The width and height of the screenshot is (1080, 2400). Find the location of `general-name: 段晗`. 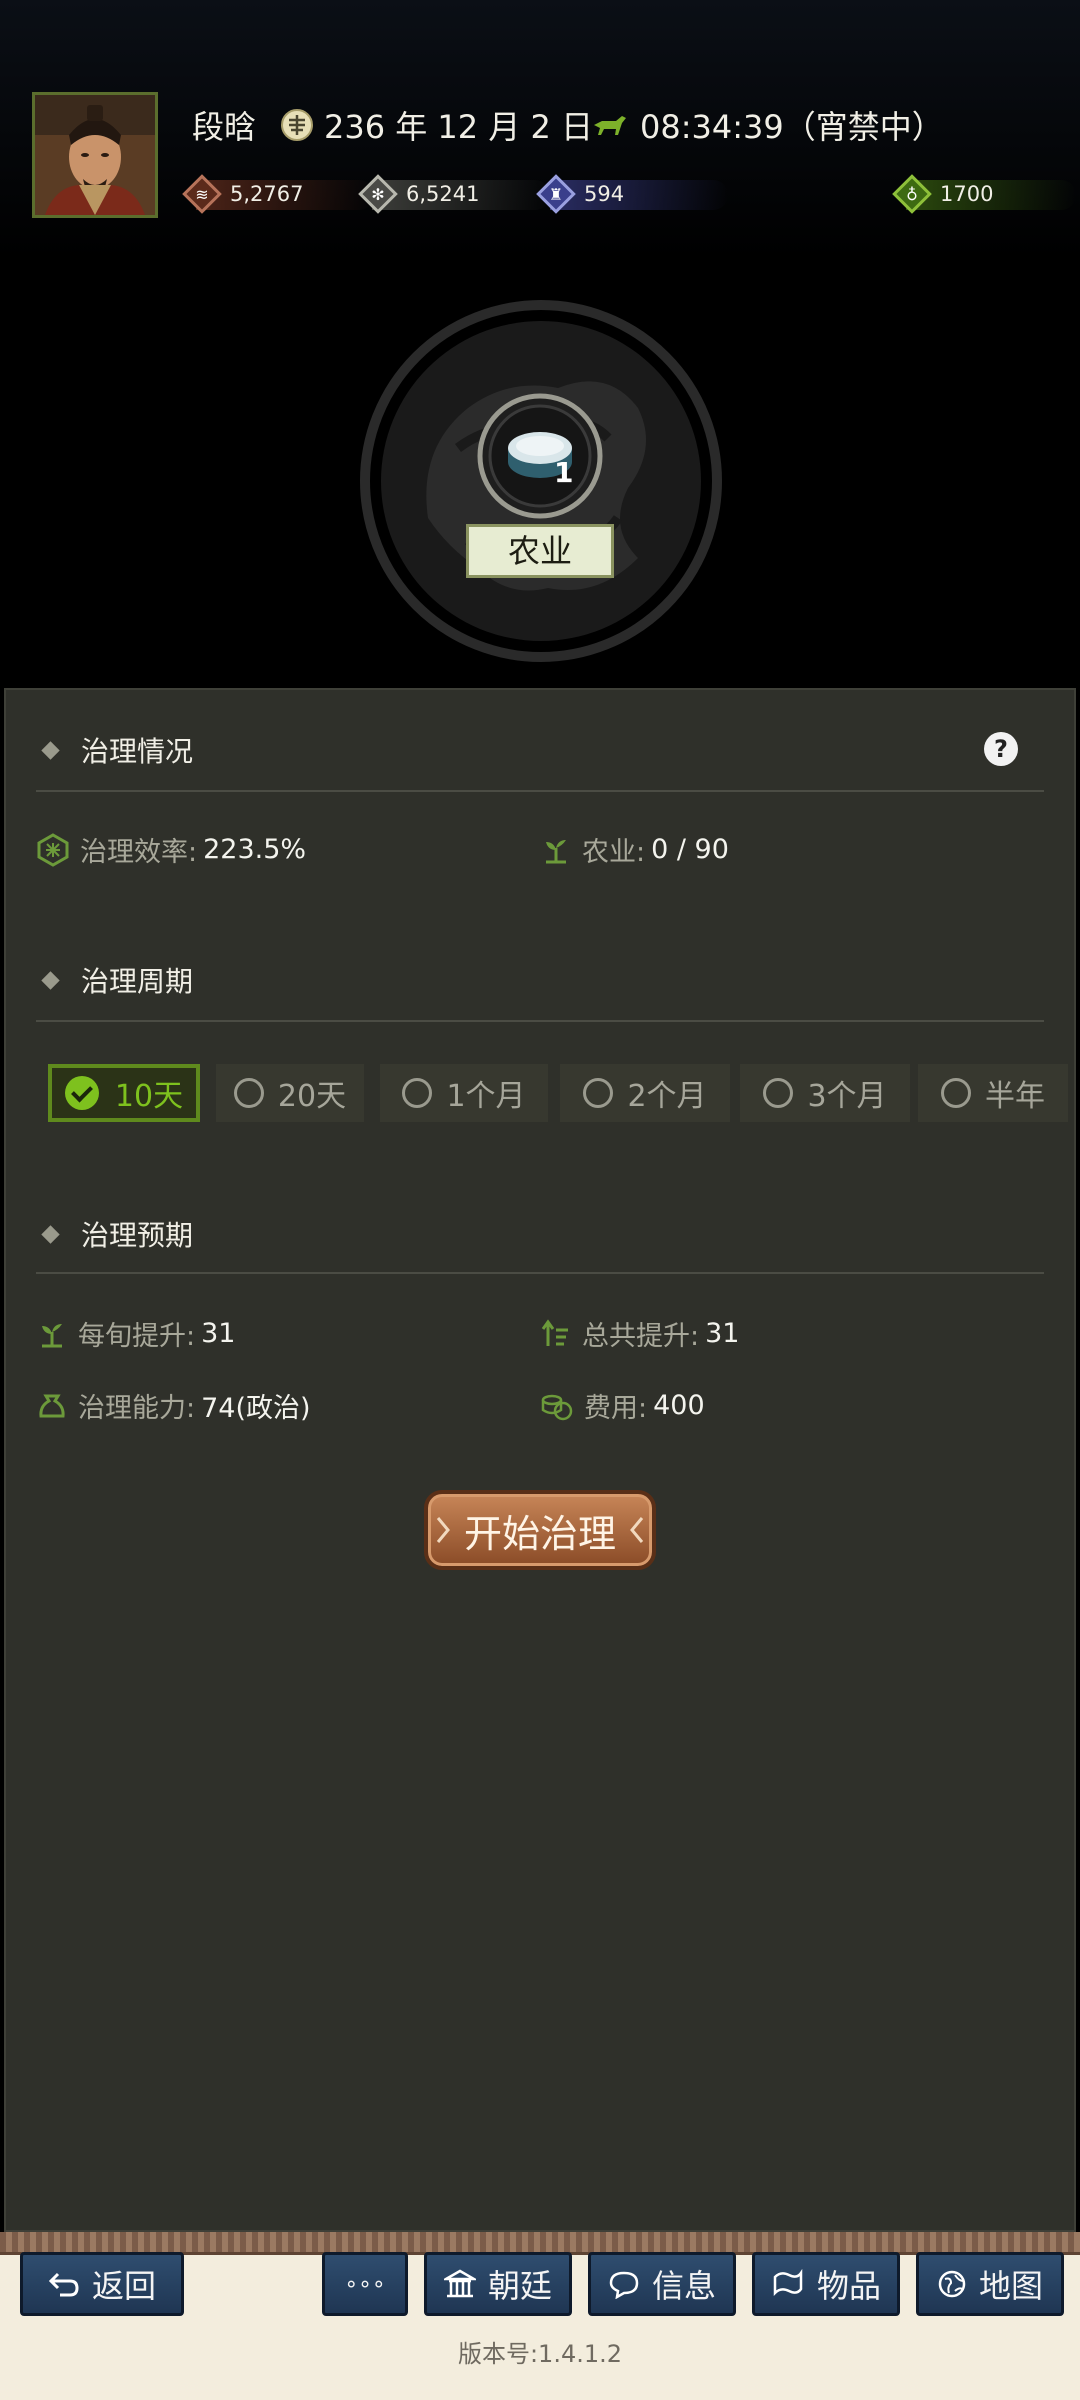

general-name: 段晗 is located at coordinates (224, 127).